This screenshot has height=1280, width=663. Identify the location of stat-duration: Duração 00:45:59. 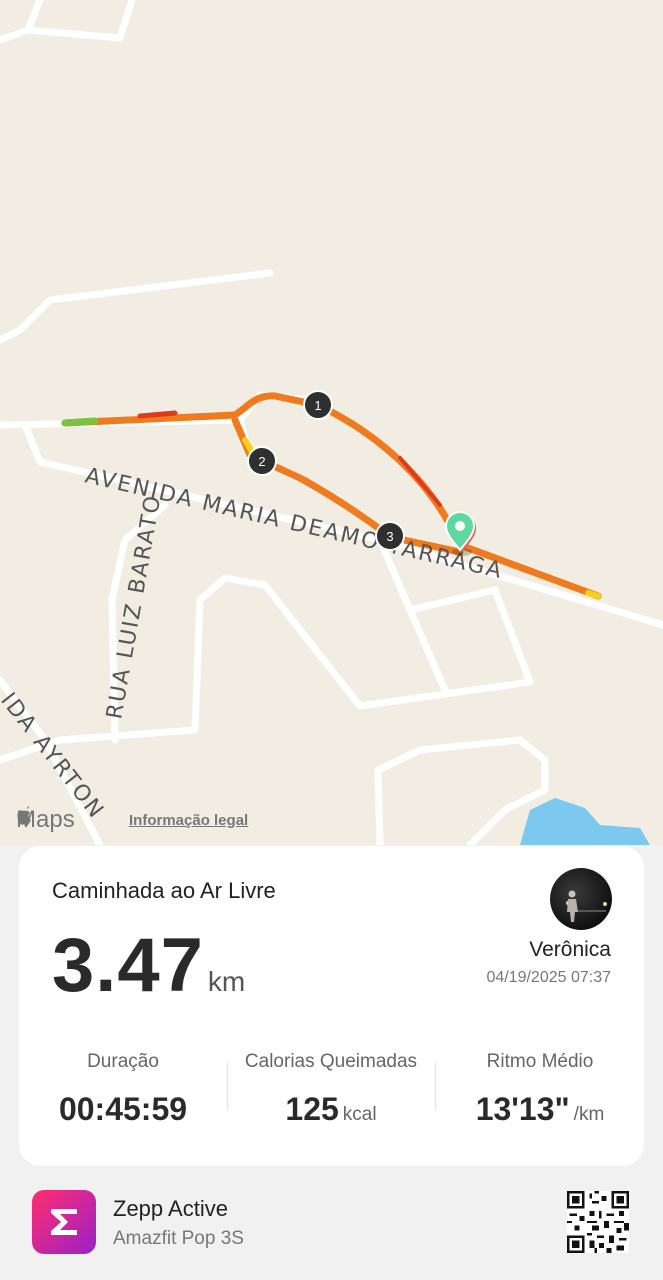
(123, 1089).